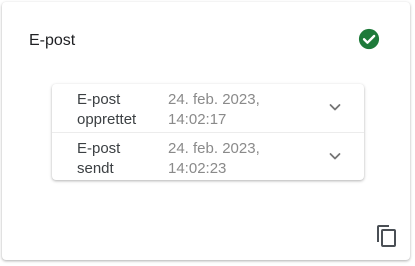 The width and height of the screenshot is (415, 266). Describe the element at coordinates (214, 158) in the screenshot. I see `event-timestamp: 24. feb. 2023, 14:02:23` at that location.